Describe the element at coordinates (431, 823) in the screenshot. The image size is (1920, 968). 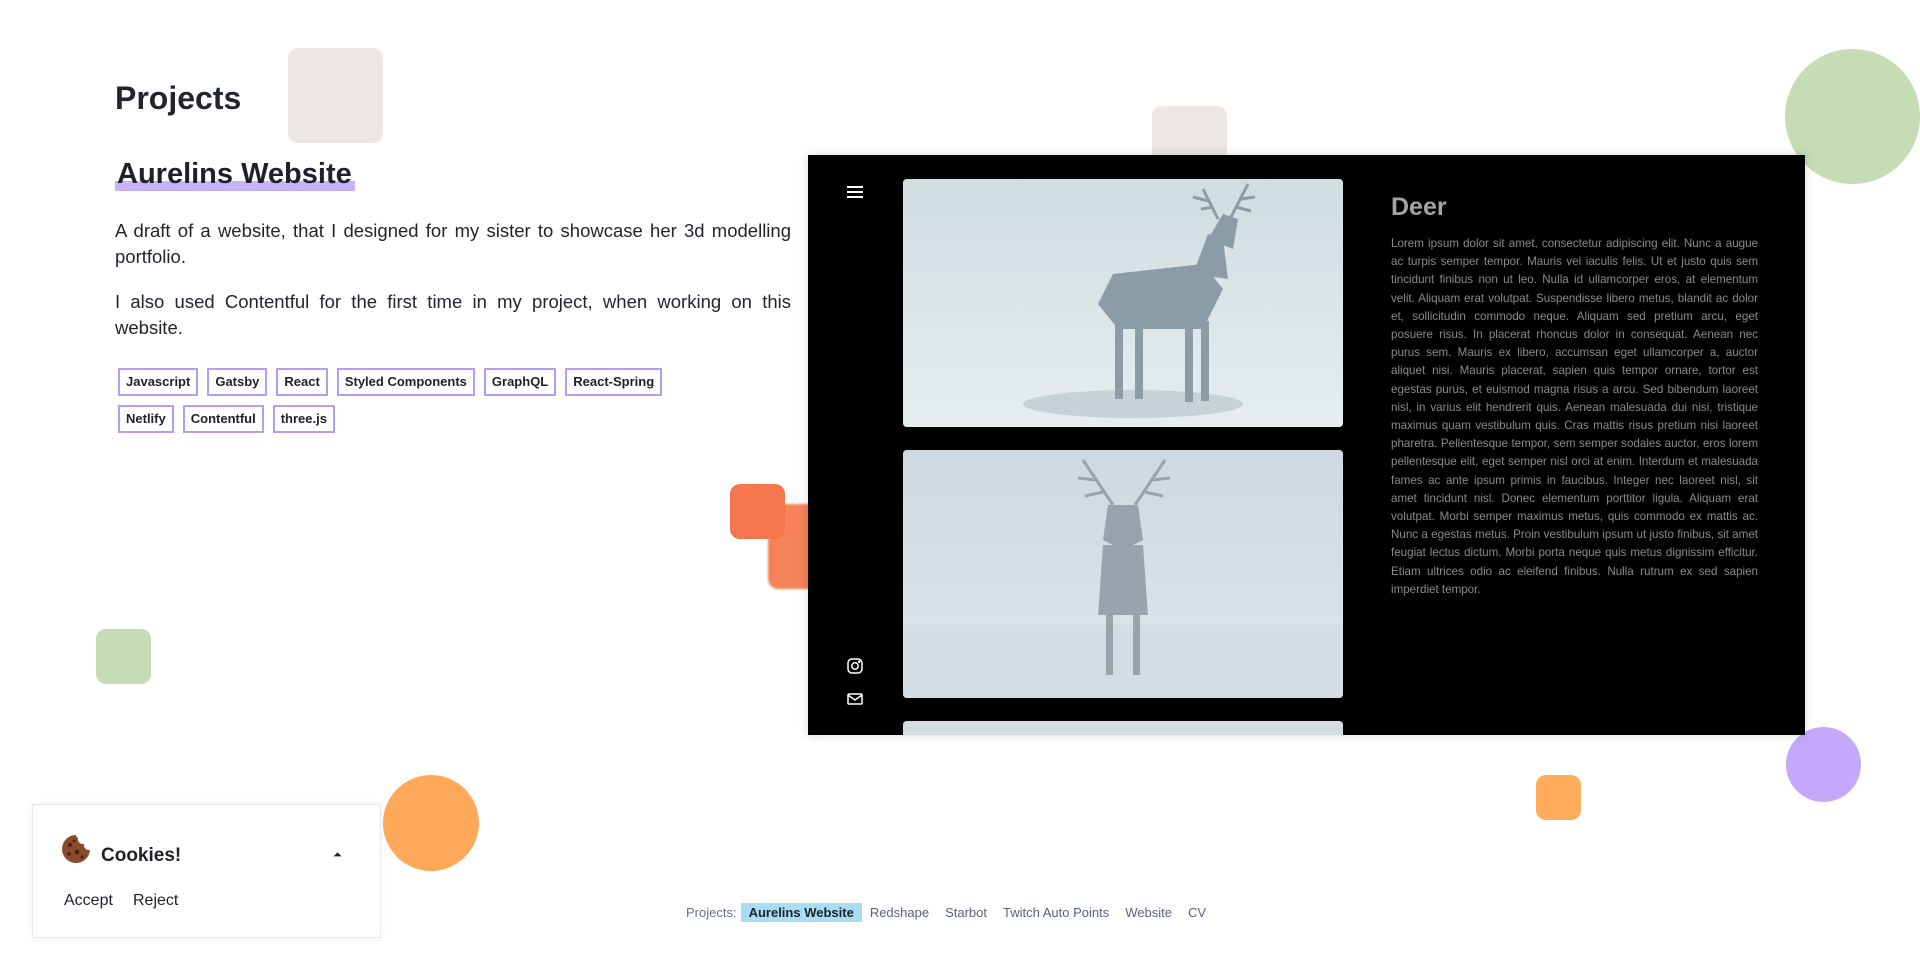
I see `deco-circle-orange` at that location.